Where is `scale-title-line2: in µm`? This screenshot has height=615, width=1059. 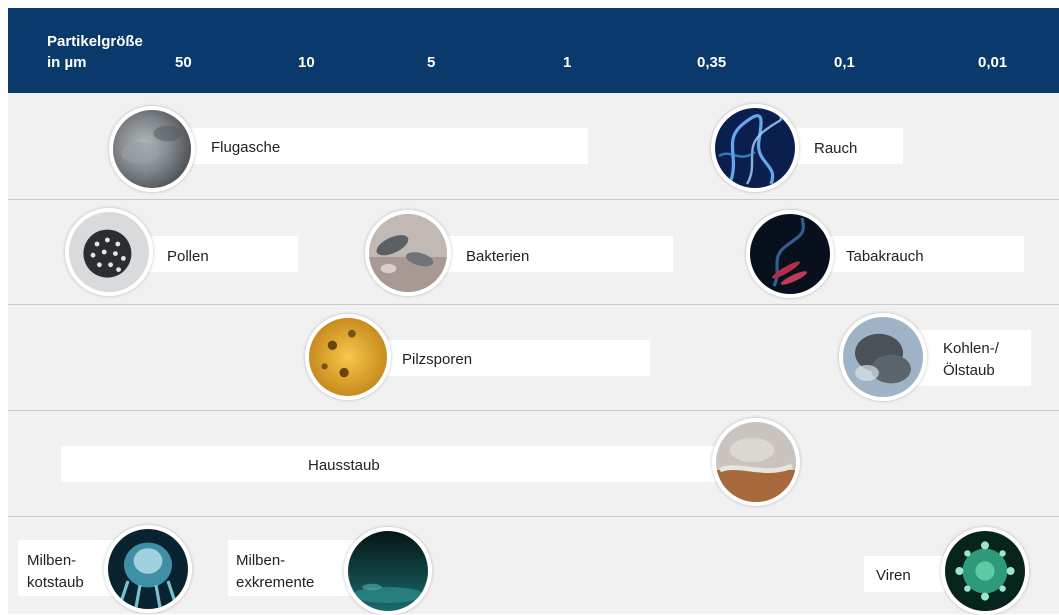 scale-title-line2: in µm is located at coordinates (67, 62).